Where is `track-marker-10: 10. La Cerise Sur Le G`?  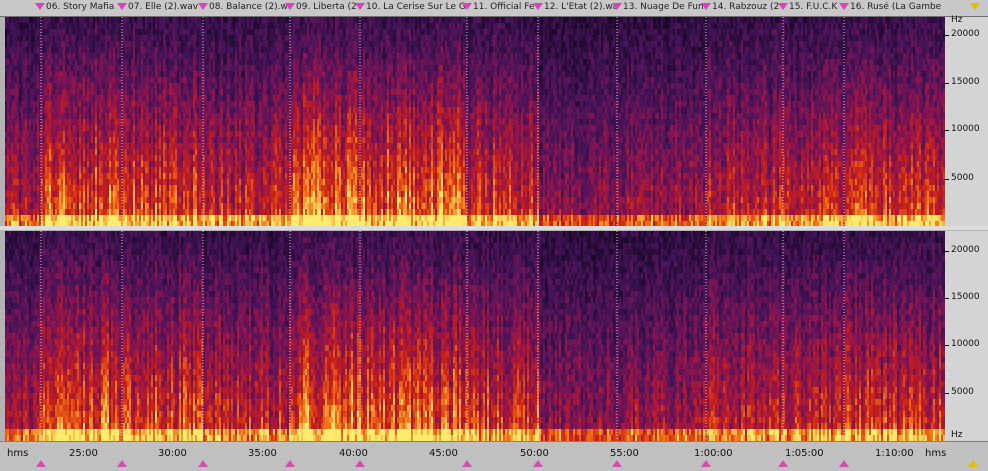 track-marker-10: 10. La Cerise Sur Le G is located at coordinates (413, 7).